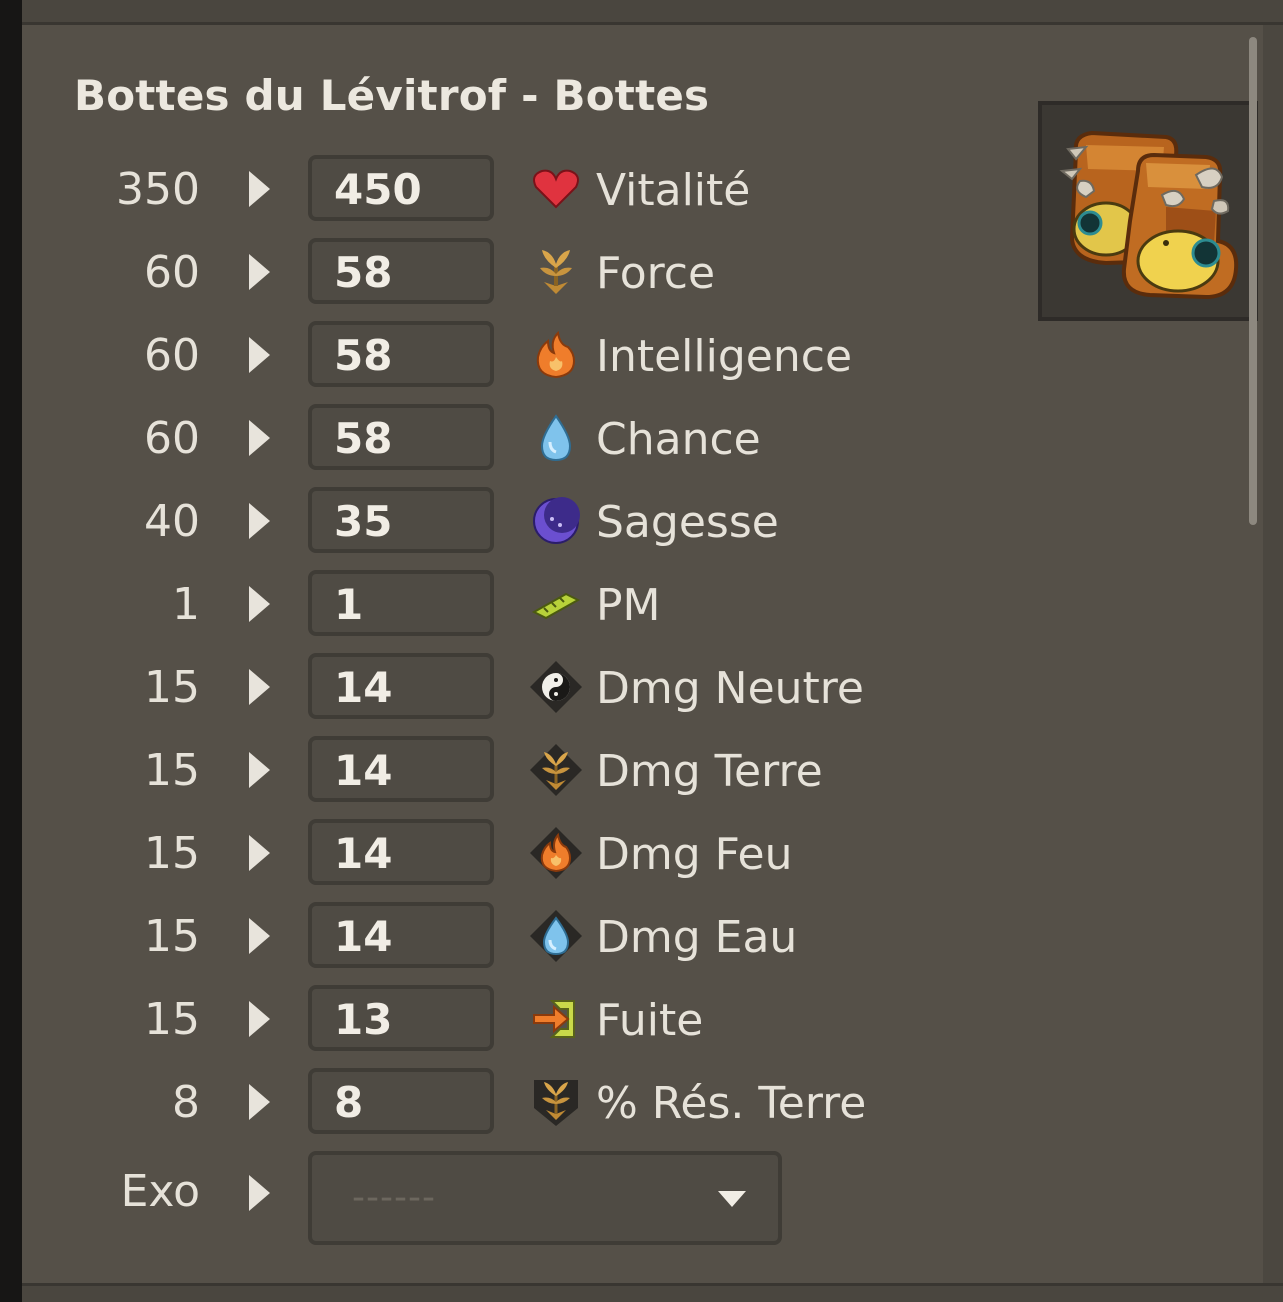  What do you see at coordinates (556, 272) in the screenshot?
I see `earth-sprout-icon` at bounding box center [556, 272].